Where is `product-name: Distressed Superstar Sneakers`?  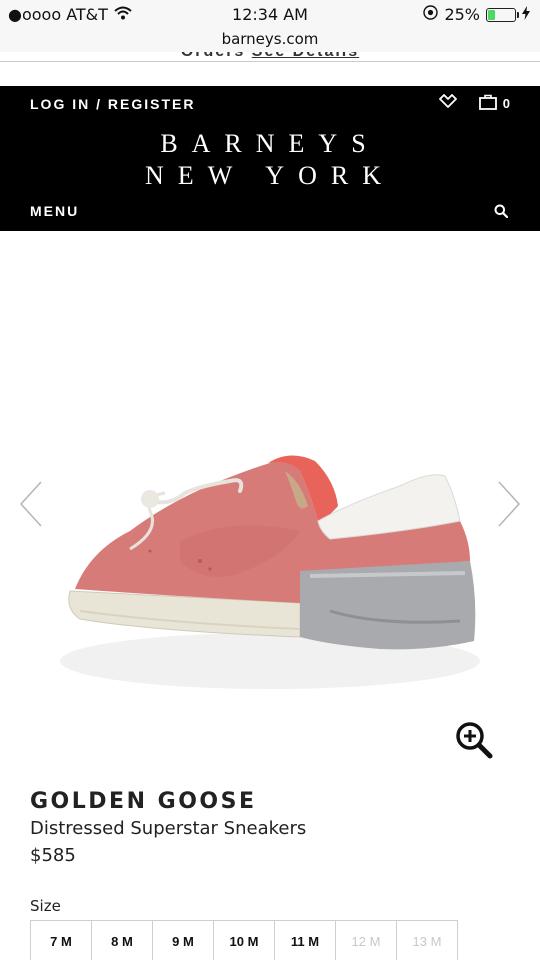
product-name: Distressed Superstar Sneakers is located at coordinates (168, 828).